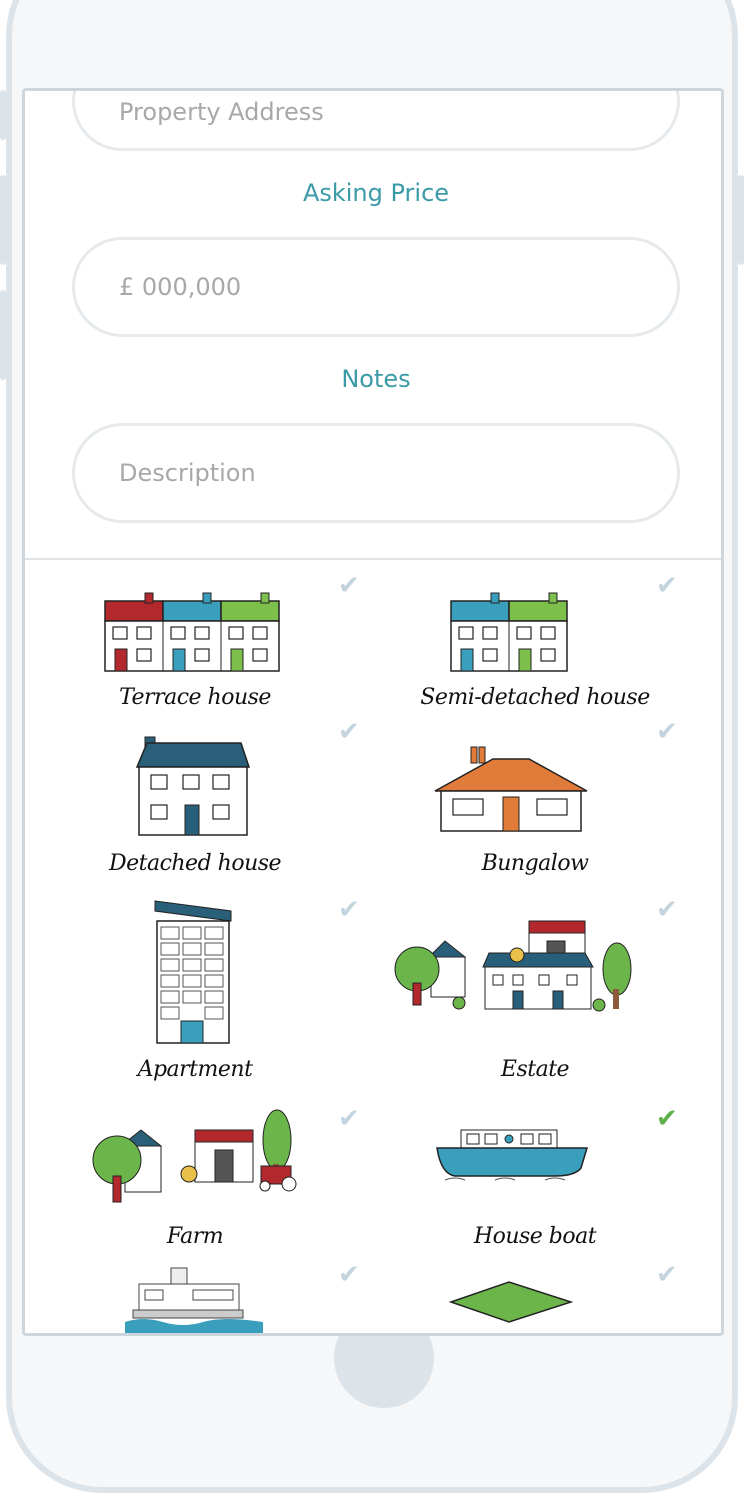 The width and height of the screenshot is (744, 1497). Describe the element at coordinates (741, 220) in the screenshot. I see `power-button` at that location.